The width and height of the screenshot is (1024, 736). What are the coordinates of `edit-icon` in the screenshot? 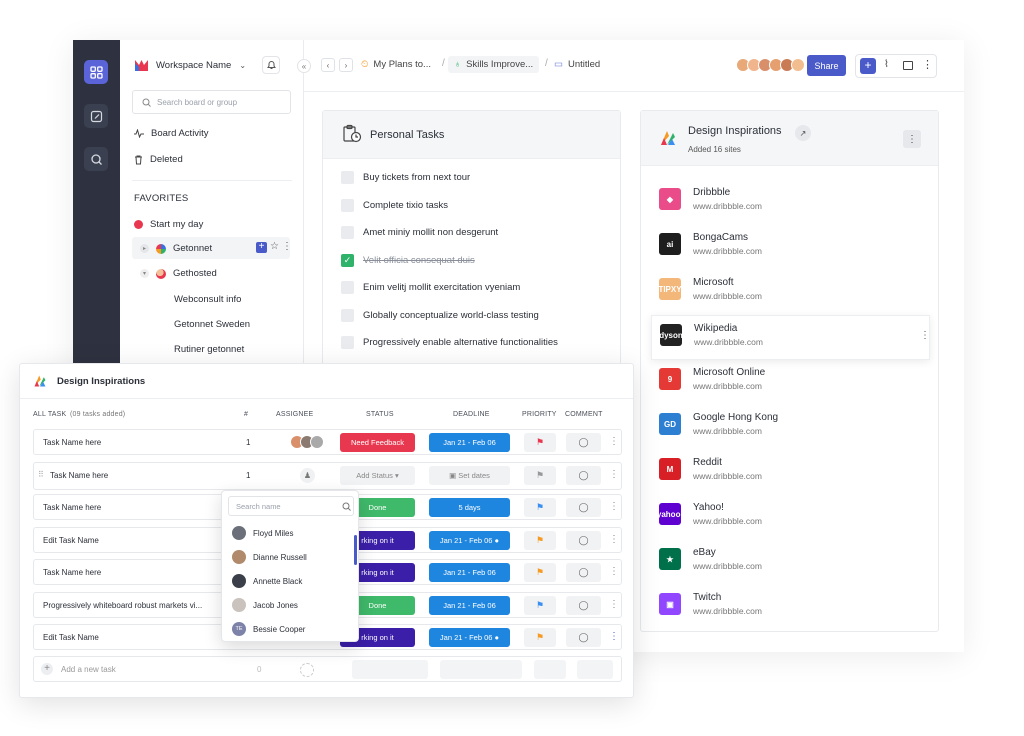 It's located at (96, 116).